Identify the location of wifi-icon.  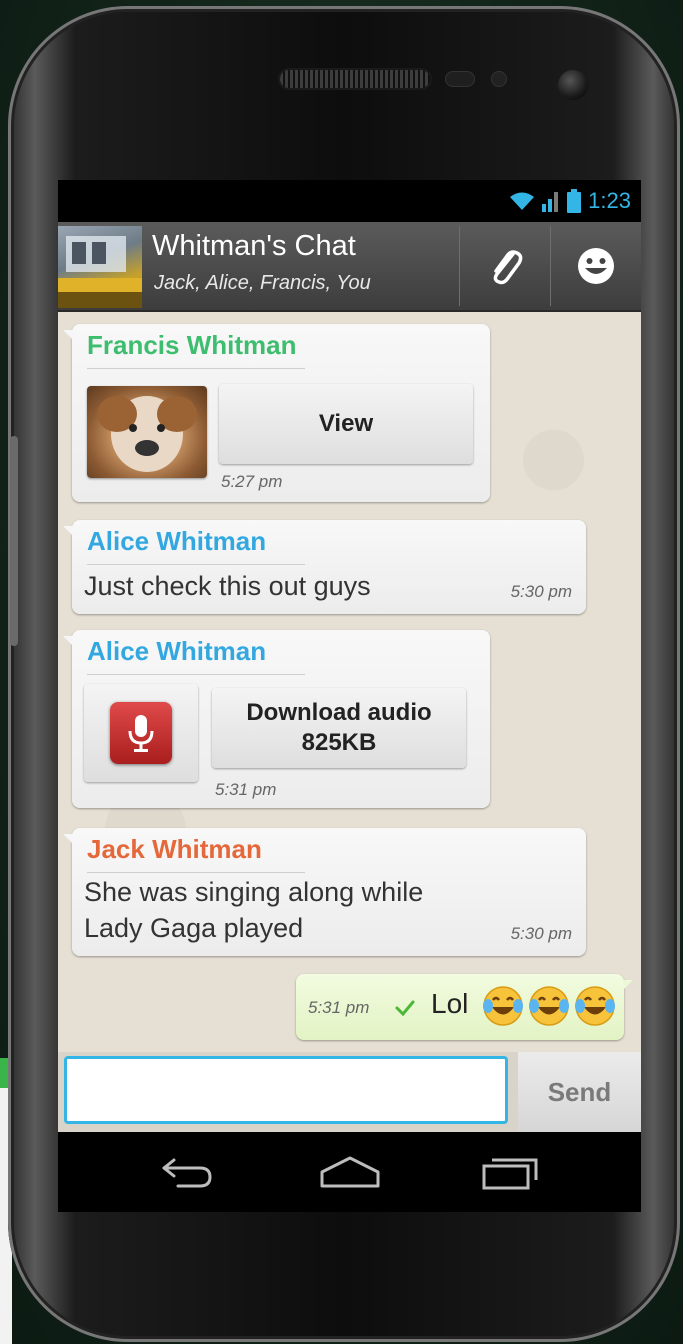
(522, 201).